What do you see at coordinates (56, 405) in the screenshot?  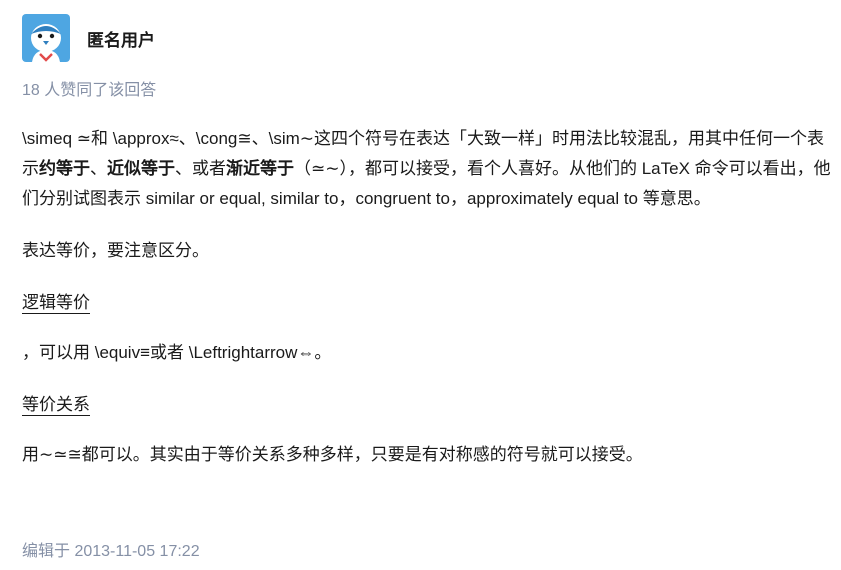 I see `link-equivalence-relation: 等价关系` at bounding box center [56, 405].